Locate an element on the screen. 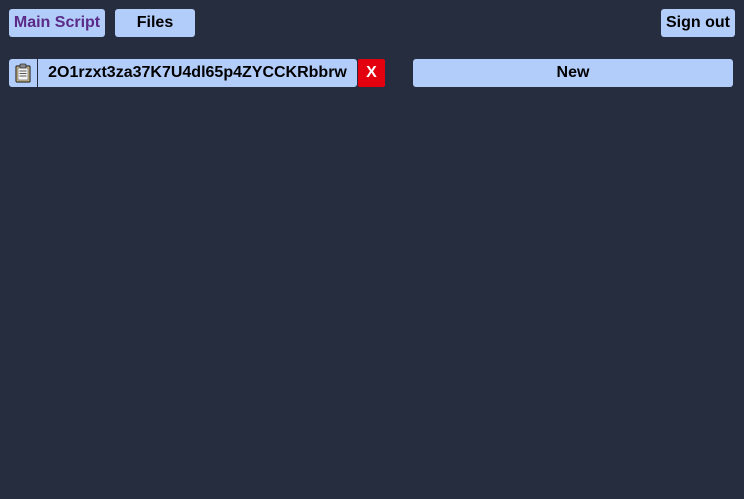 The height and width of the screenshot is (499, 744). files-button: Files is located at coordinates (155, 23).